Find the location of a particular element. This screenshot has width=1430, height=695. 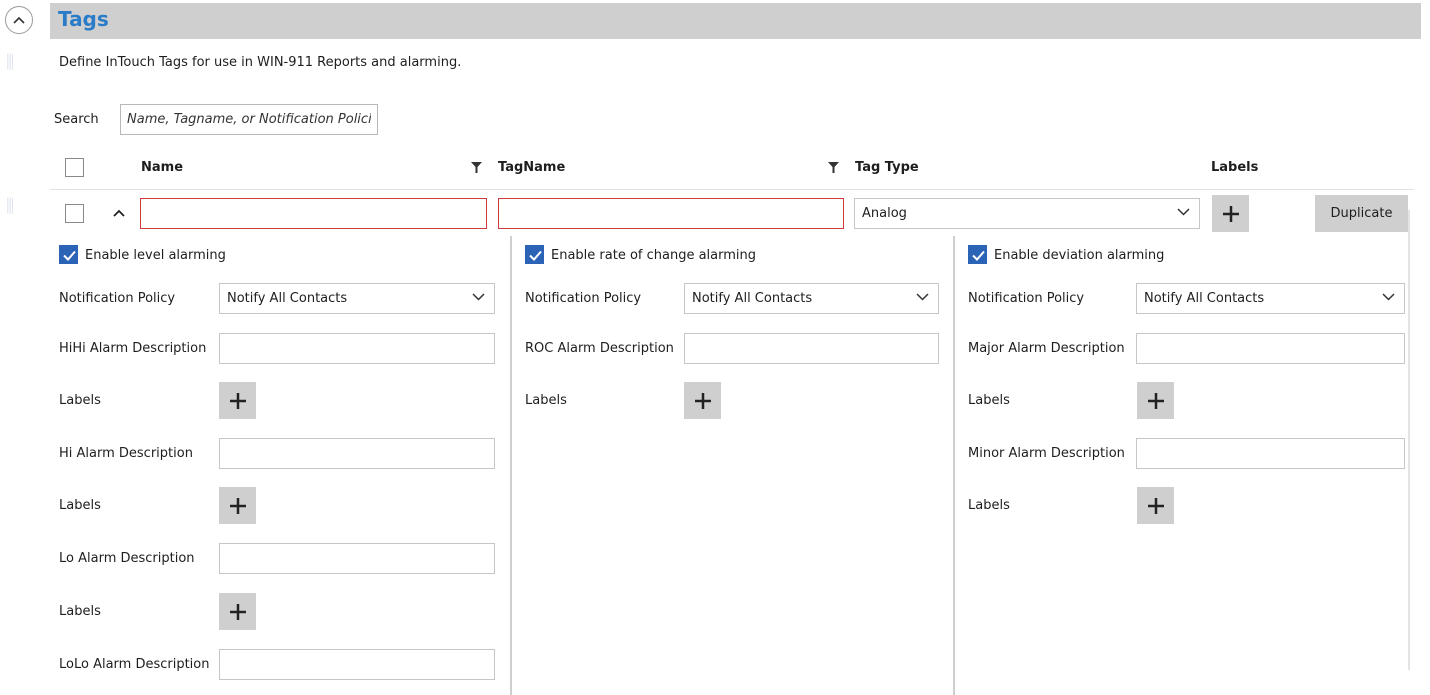

roc-description-input is located at coordinates (811, 348).